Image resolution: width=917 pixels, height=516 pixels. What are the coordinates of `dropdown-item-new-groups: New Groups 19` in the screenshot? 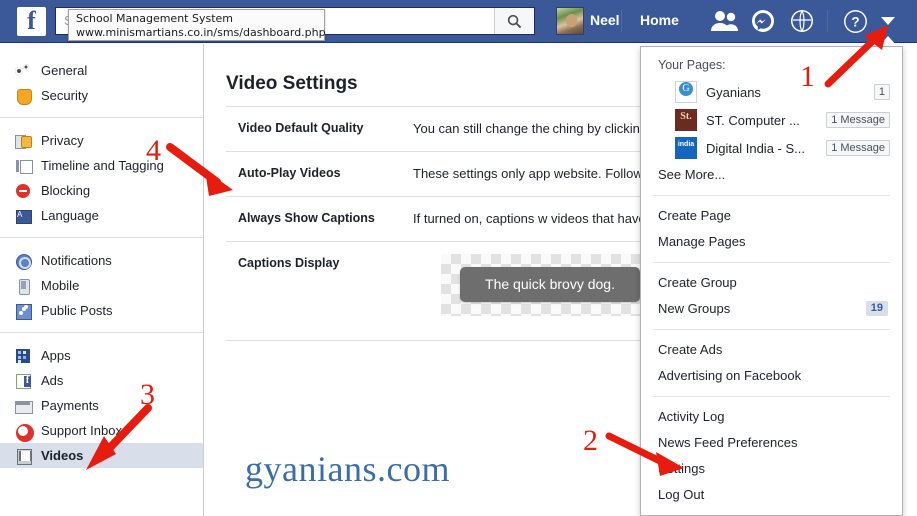 It's located at (771, 309).